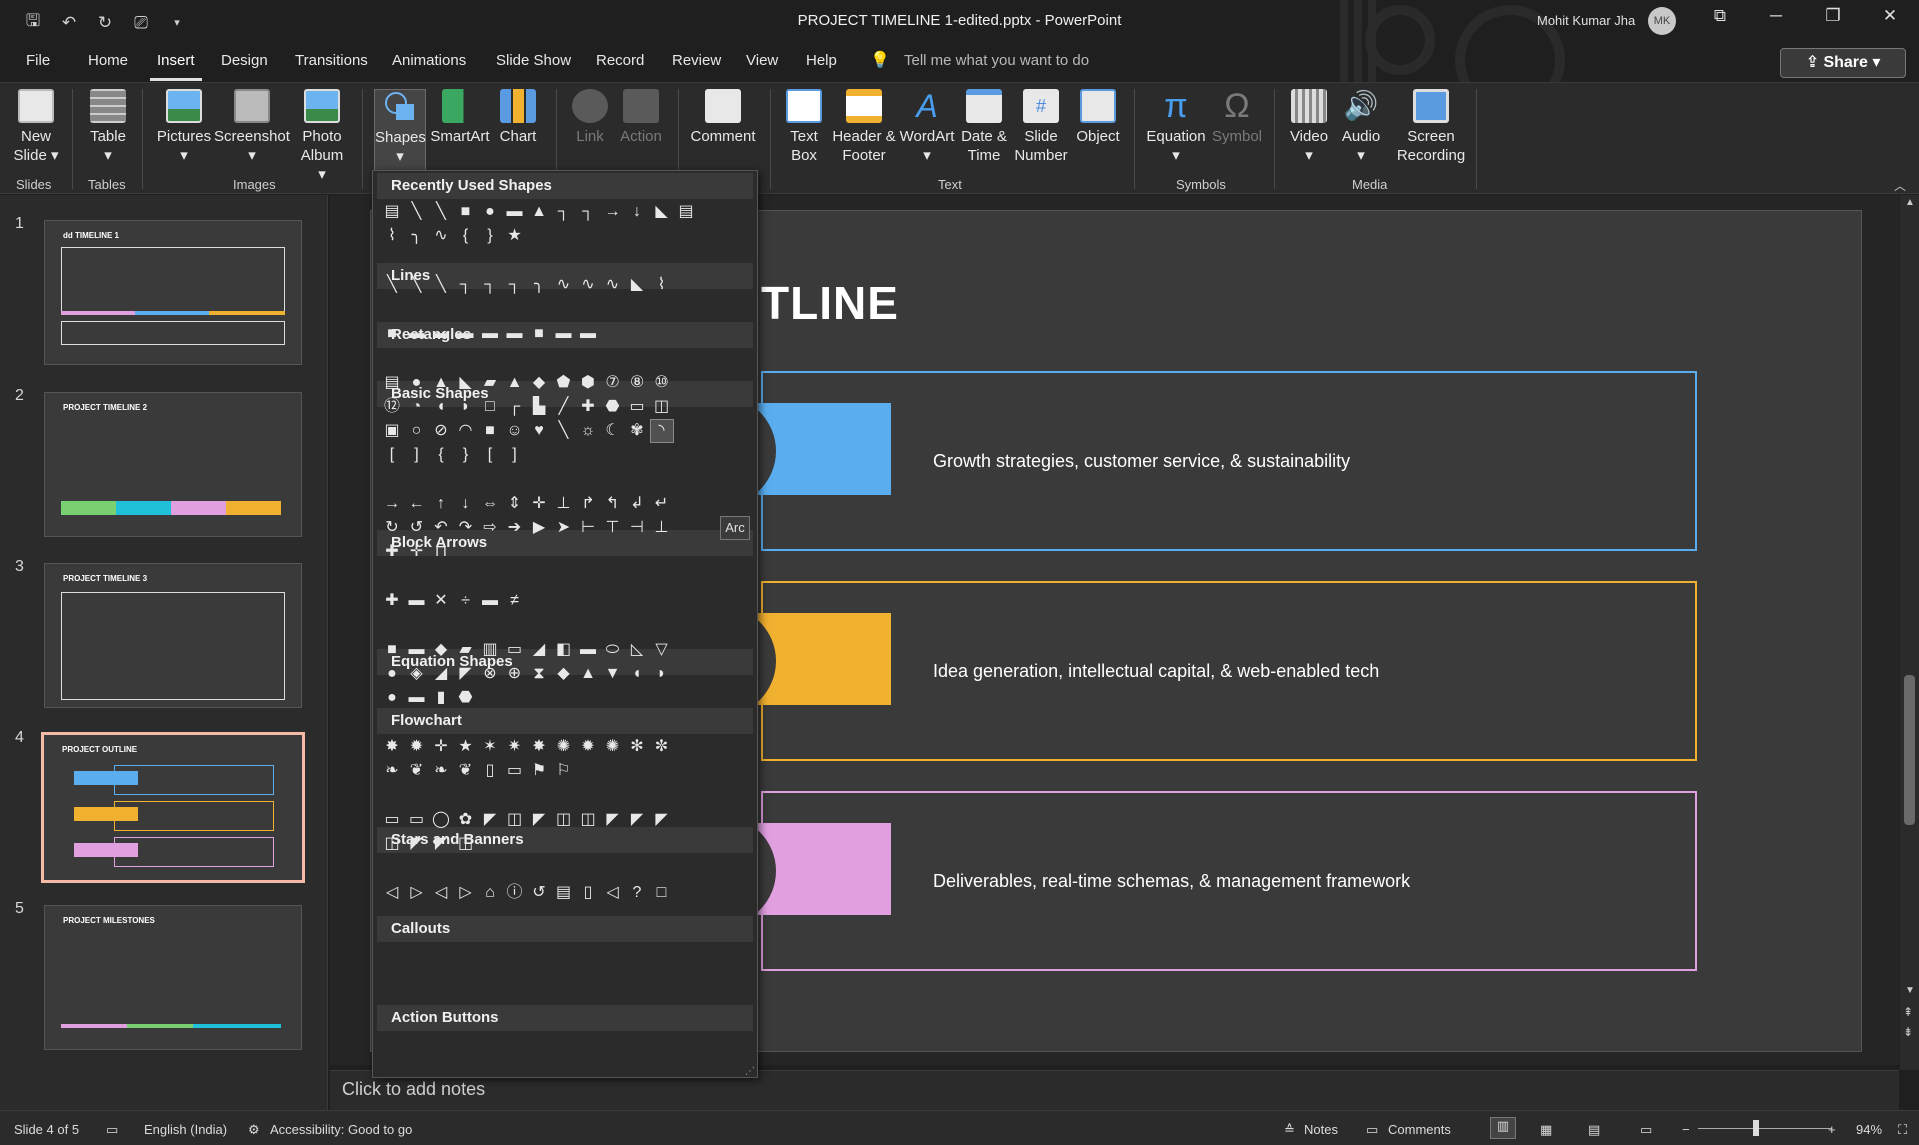 This screenshot has height=1145, width=1919. I want to click on header-footer-button: Header & Footer, so click(864, 127).